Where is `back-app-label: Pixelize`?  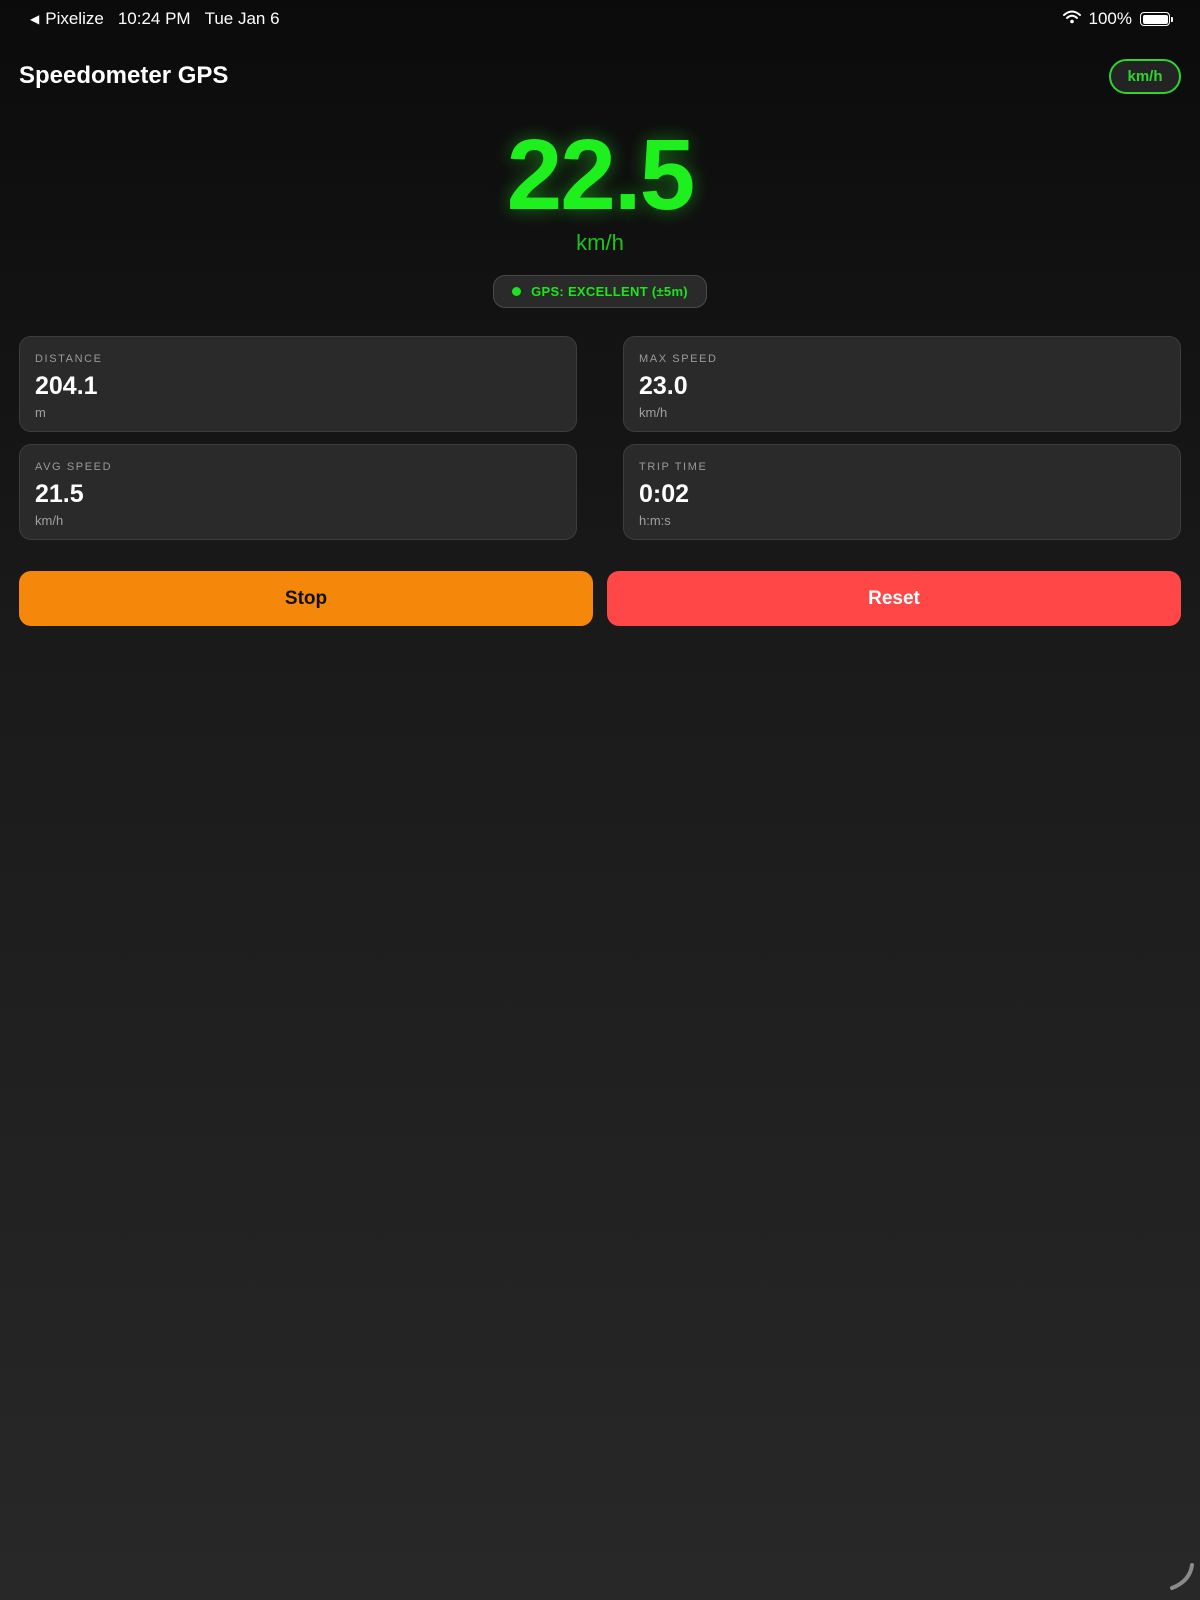 back-app-label: Pixelize is located at coordinates (74, 18).